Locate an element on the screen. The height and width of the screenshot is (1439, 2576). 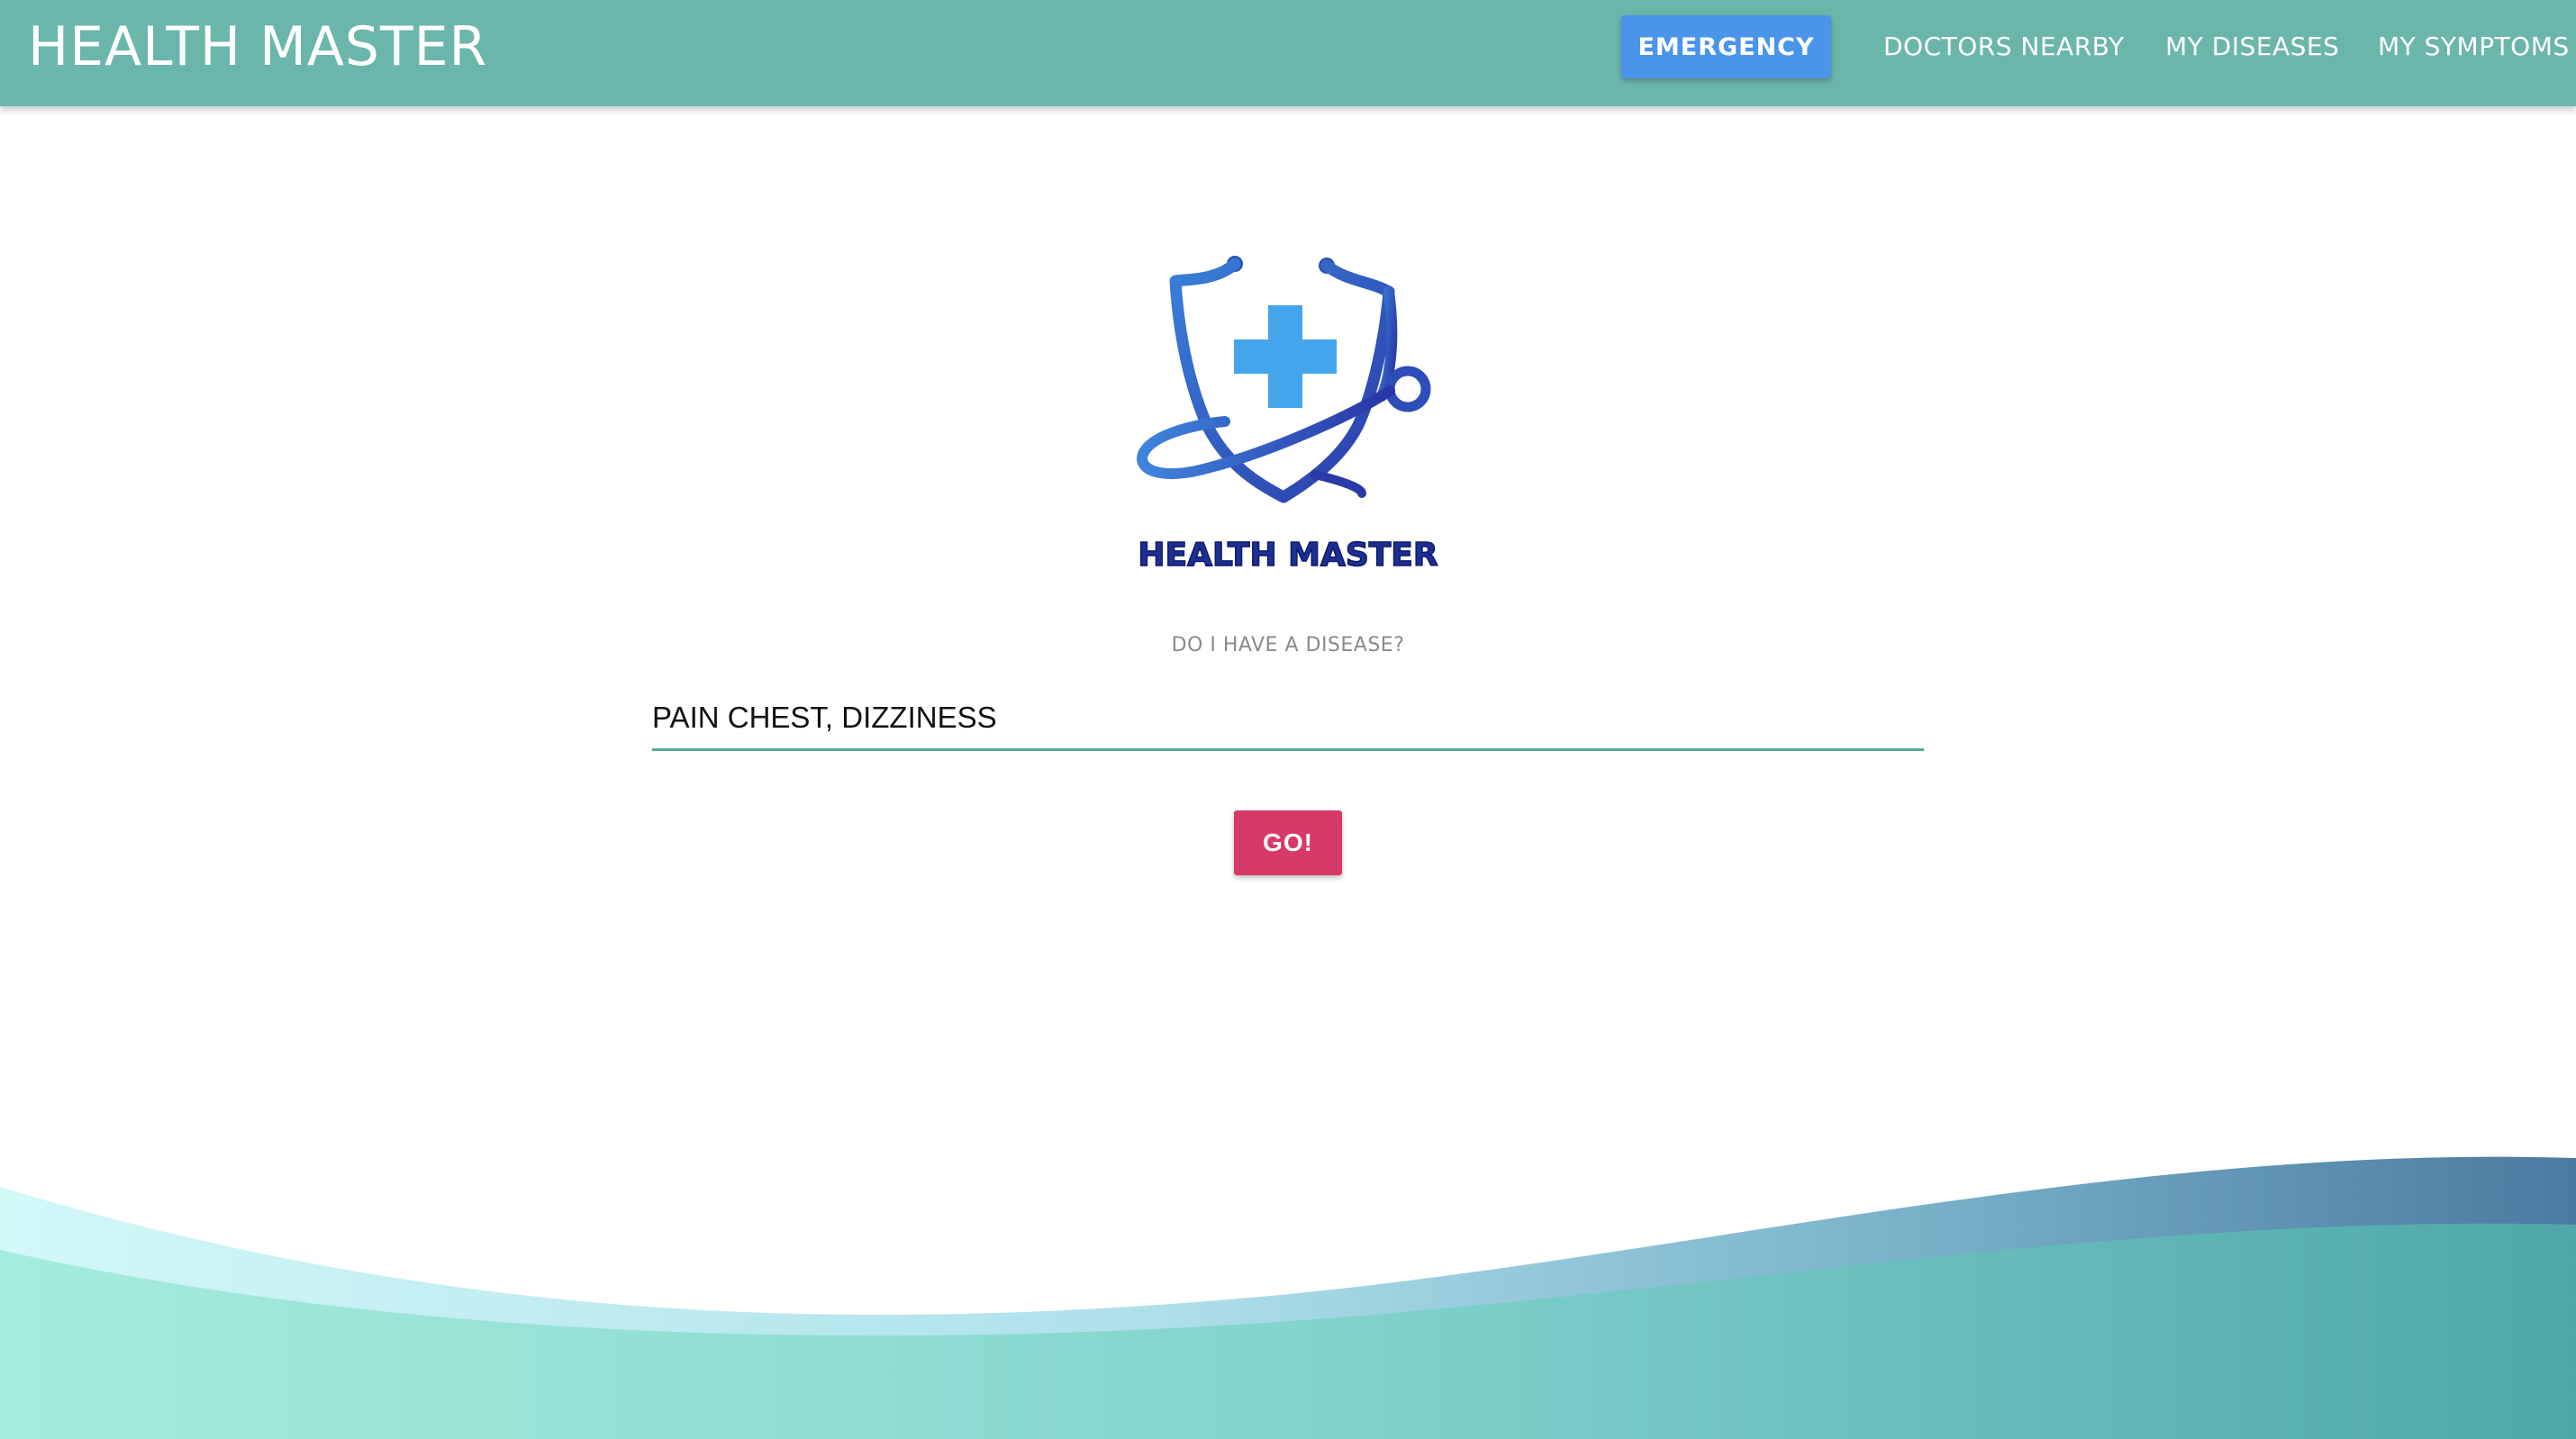
symptoms-input is located at coordinates (1288, 718).